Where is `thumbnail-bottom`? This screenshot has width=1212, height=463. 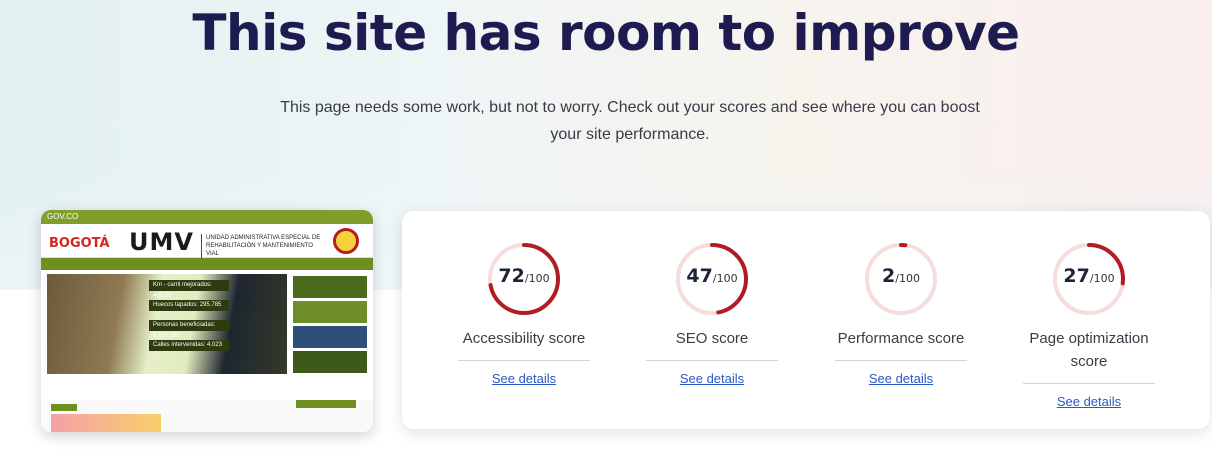
thumbnail-bottom is located at coordinates (207, 416).